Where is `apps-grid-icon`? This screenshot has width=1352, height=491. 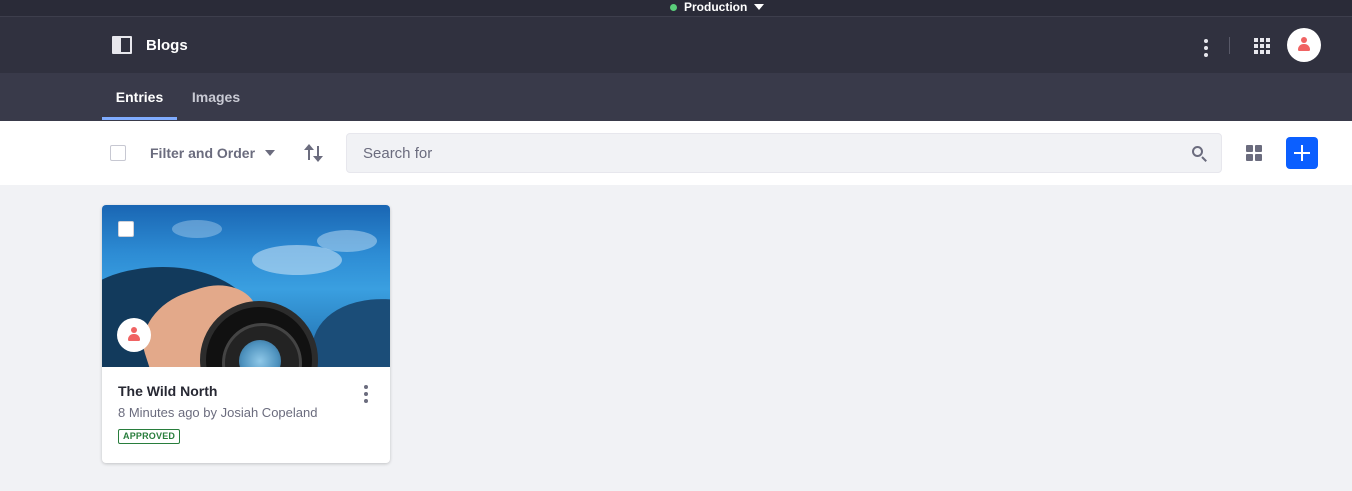 apps-grid-icon is located at coordinates (1262, 46).